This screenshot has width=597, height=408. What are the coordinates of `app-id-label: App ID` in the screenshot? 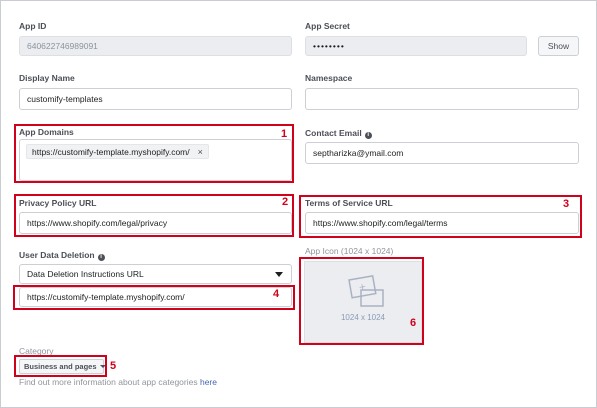 It's located at (33, 26).